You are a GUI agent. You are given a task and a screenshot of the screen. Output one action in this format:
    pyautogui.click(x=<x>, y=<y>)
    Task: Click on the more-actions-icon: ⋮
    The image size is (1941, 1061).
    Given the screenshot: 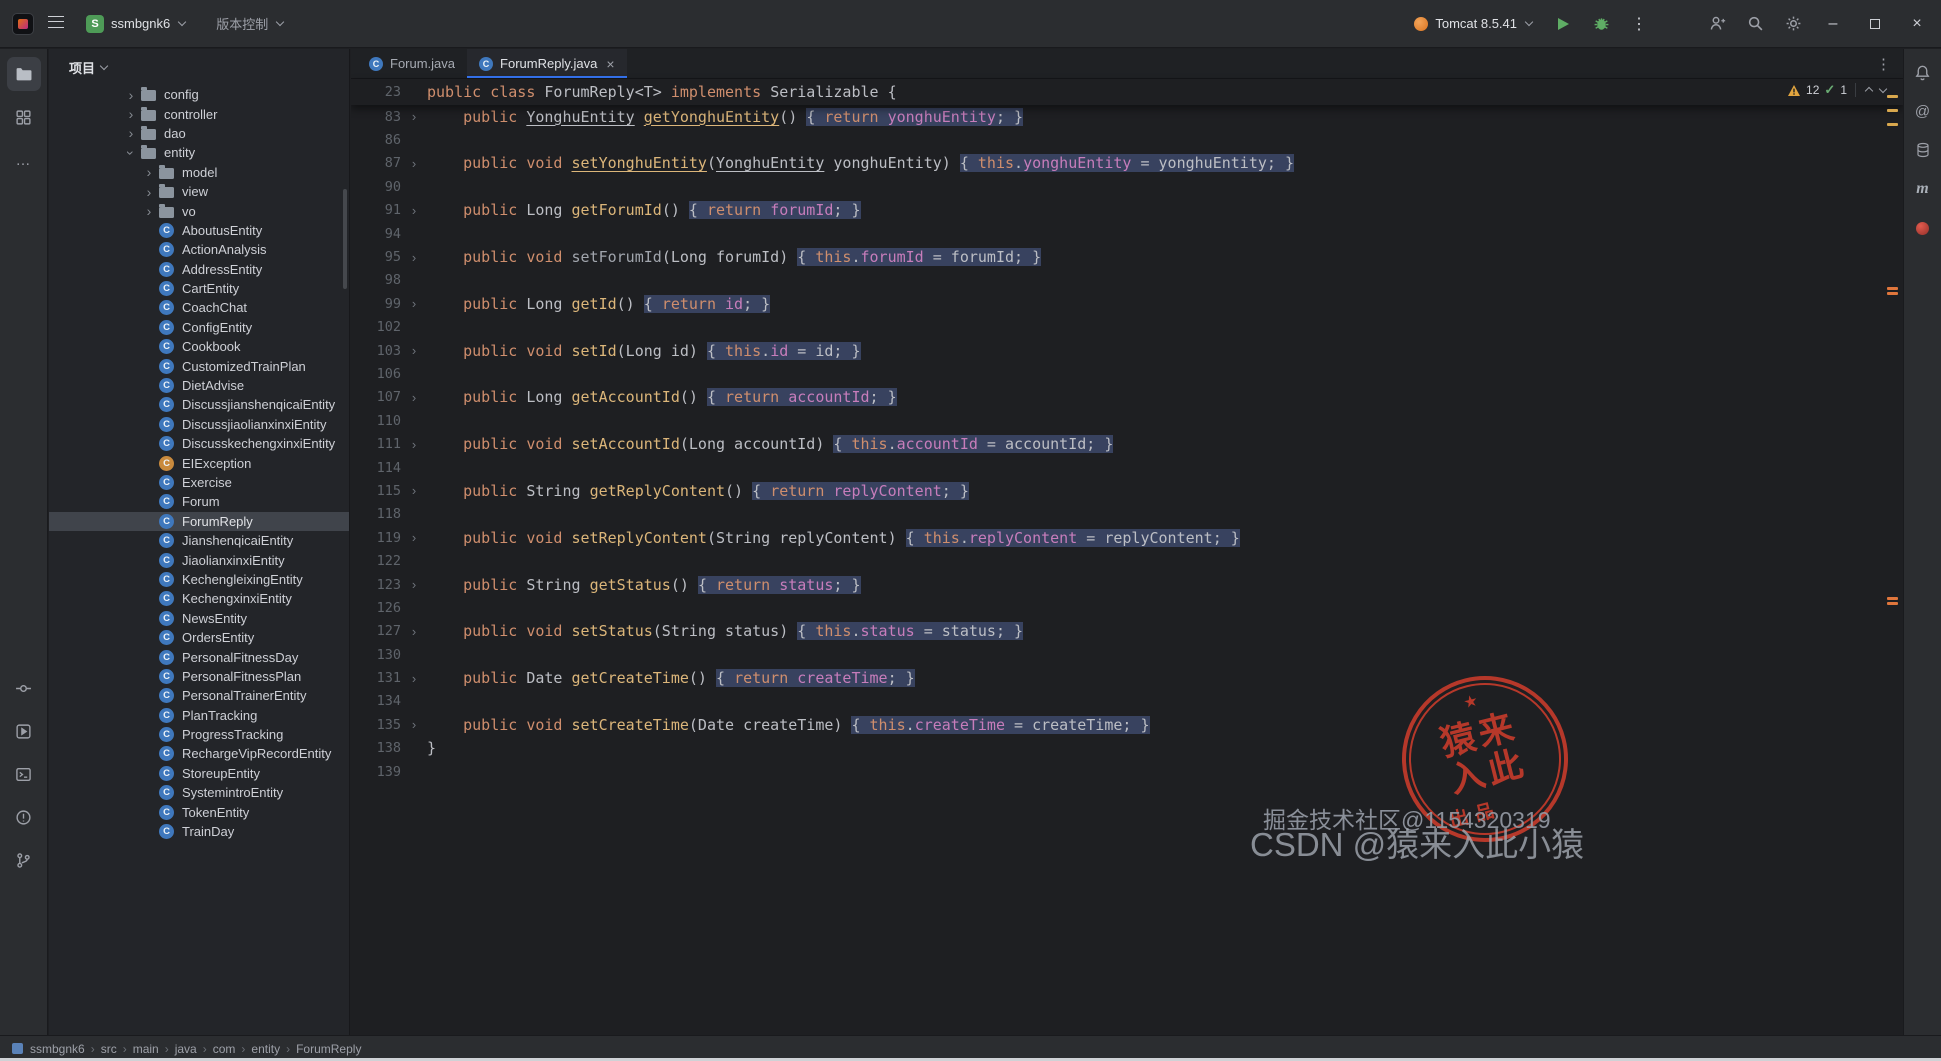 What is the action you would take?
    pyautogui.click(x=1639, y=24)
    